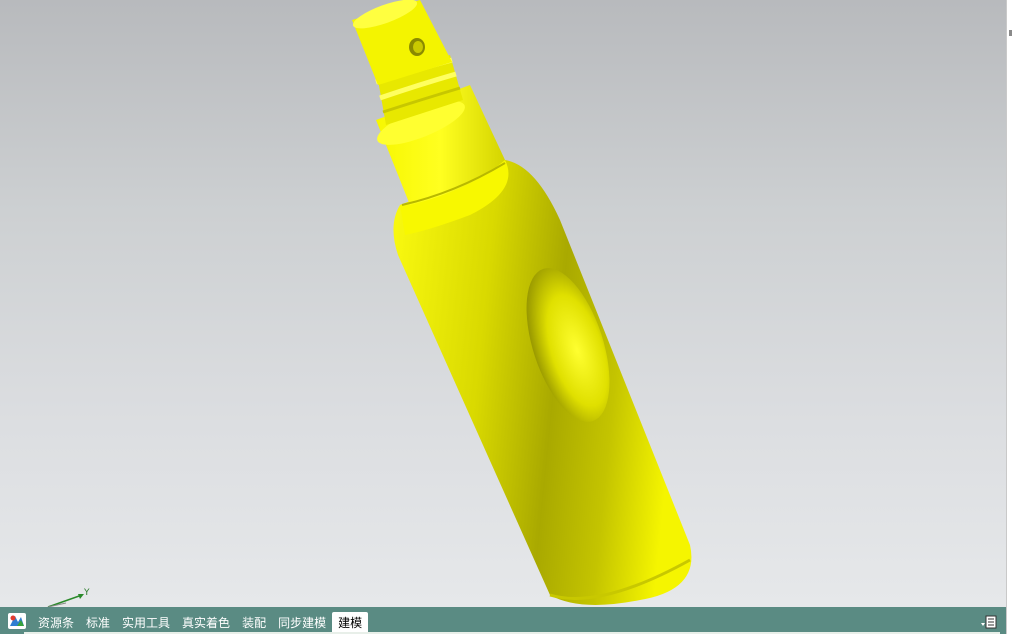  Describe the element at coordinates (1010, 317) in the screenshot. I see `window-right-edge` at that location.